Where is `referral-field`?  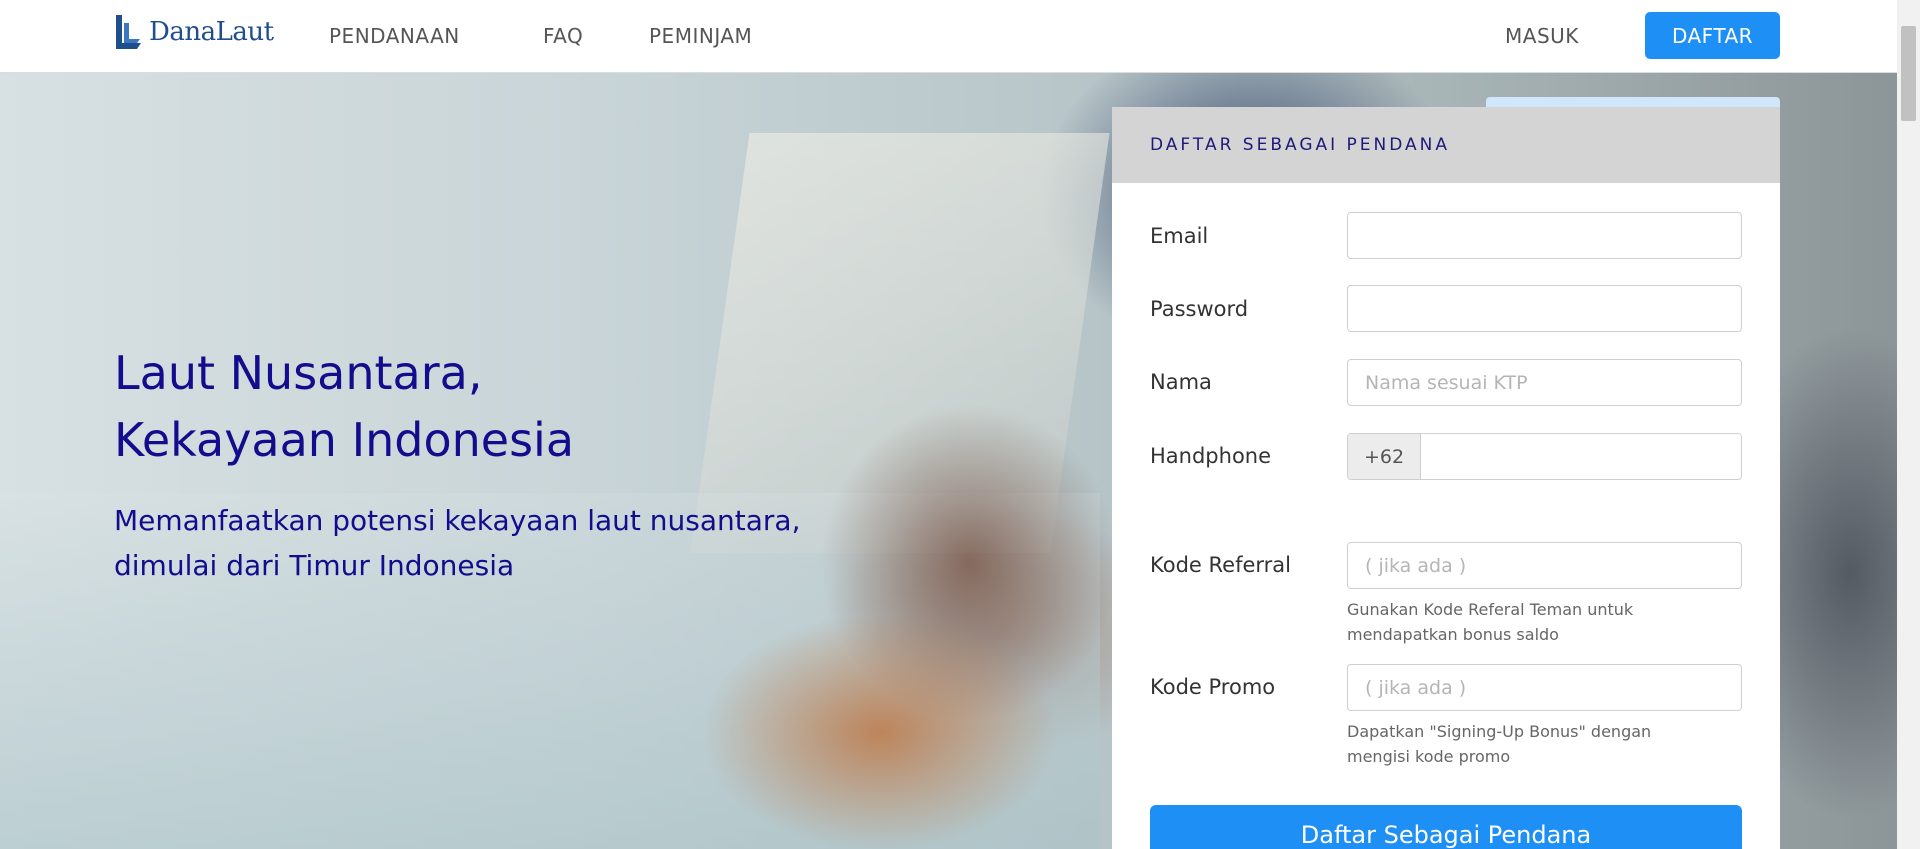
referral-field is located at coordinates (1544, 565).